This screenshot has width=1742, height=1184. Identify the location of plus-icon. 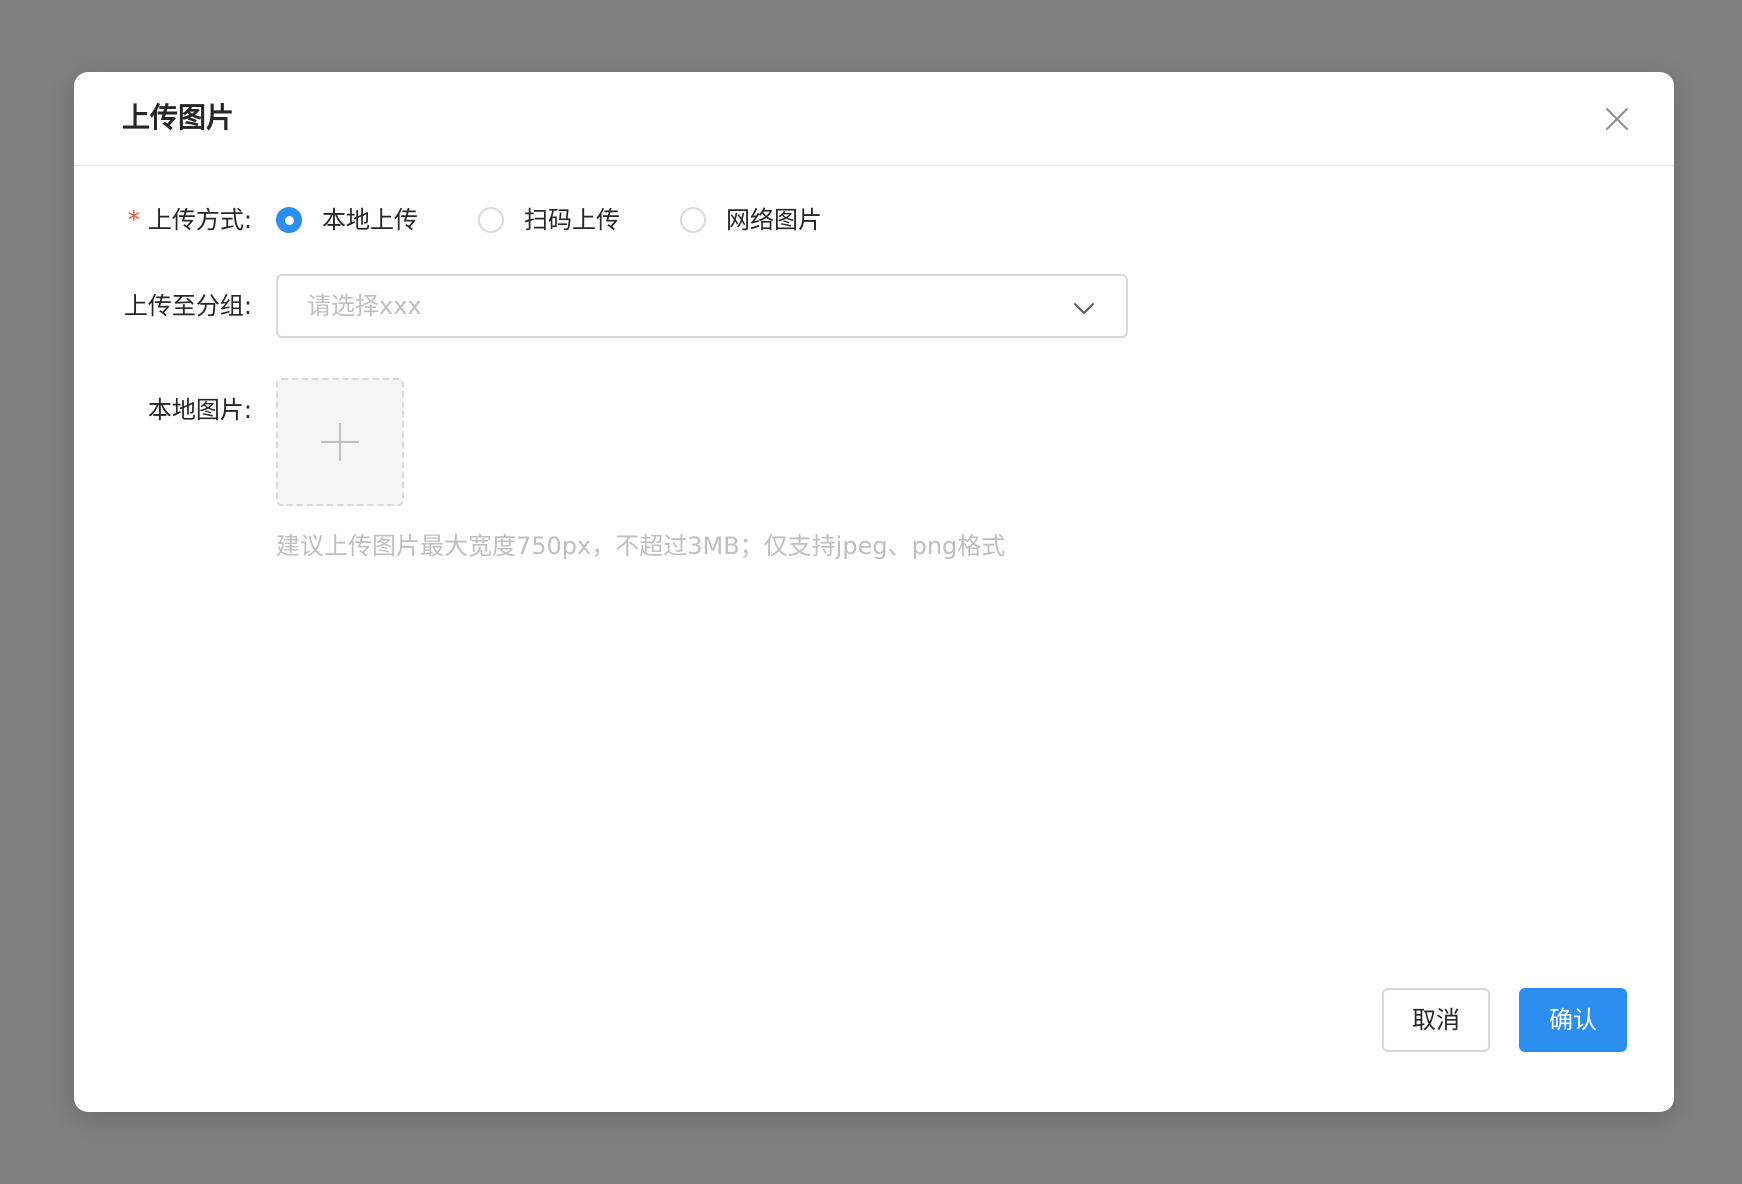
(340, 442).